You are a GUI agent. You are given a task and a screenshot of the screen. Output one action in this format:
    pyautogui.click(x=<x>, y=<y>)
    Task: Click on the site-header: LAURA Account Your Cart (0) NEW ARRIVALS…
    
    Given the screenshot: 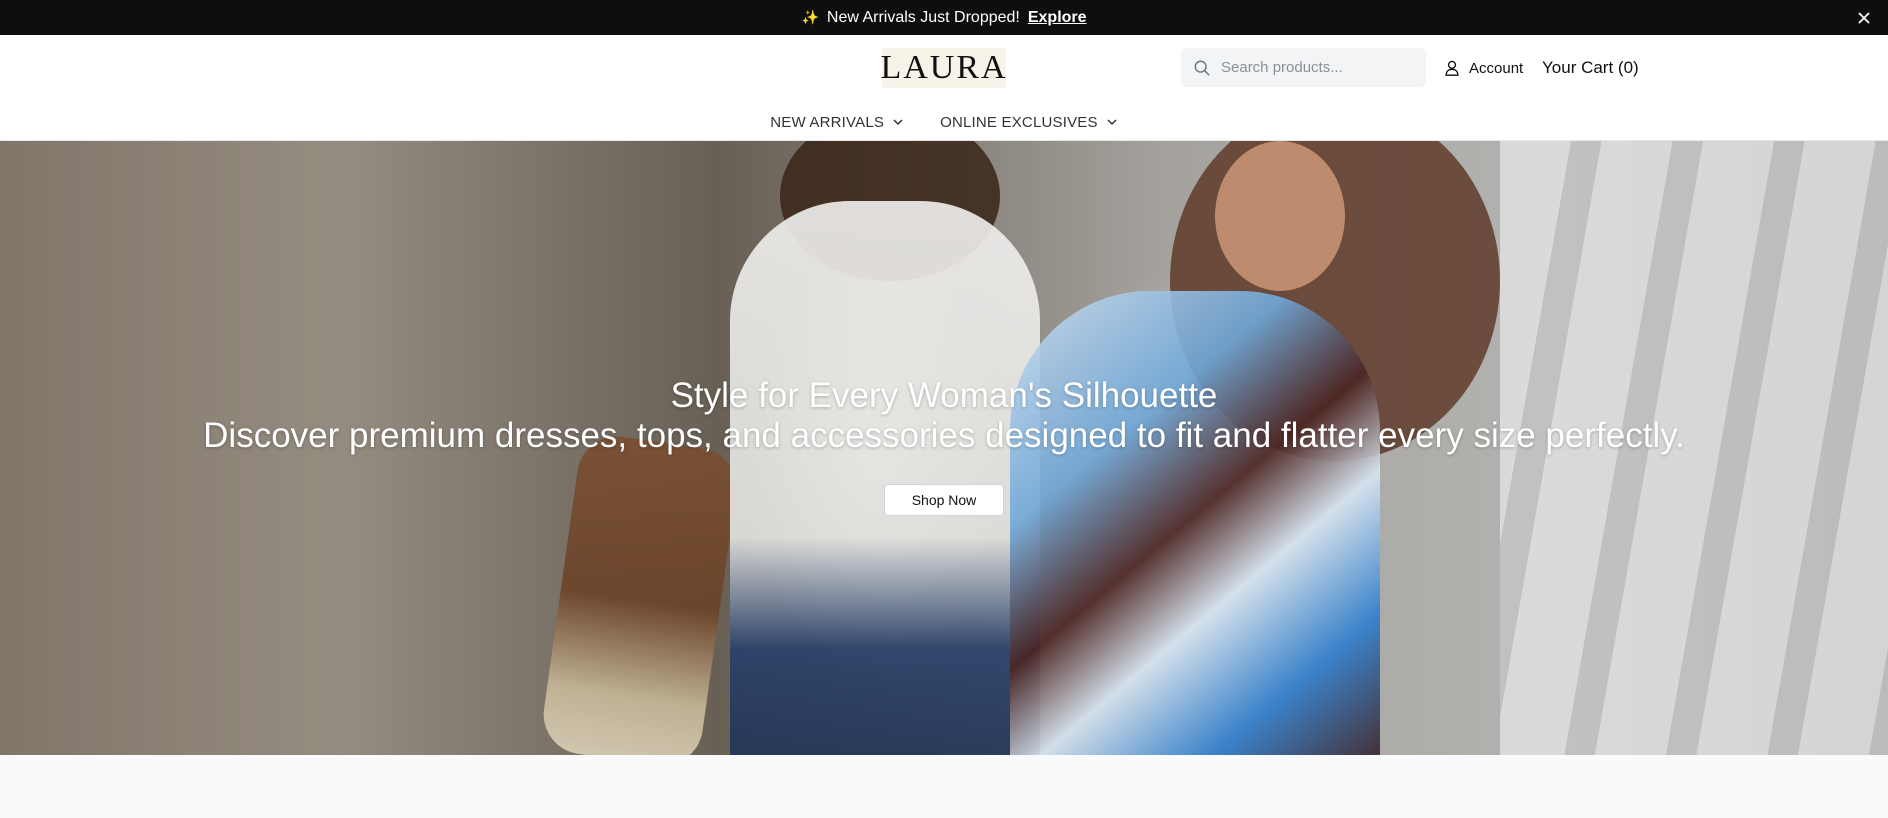 What is the action you would take?
    pyautogui.click(x=944, y=88)
    